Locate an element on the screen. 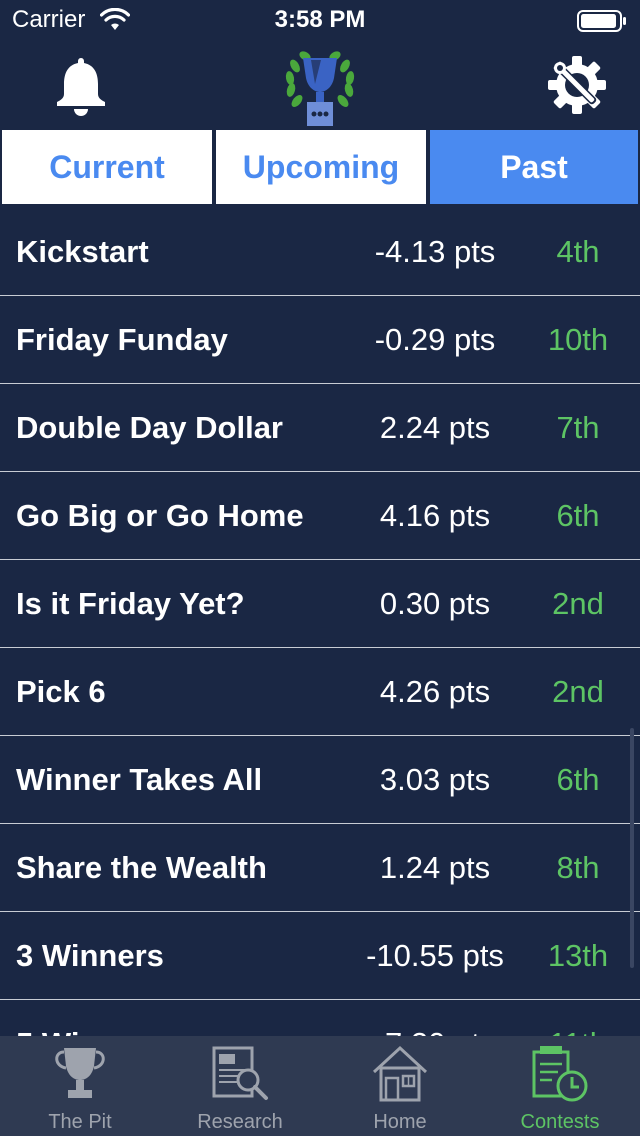 The image size is (640, 1136). contest-row: 3 Winners -10.55 pts 13th is located at coordinates (320, 956).